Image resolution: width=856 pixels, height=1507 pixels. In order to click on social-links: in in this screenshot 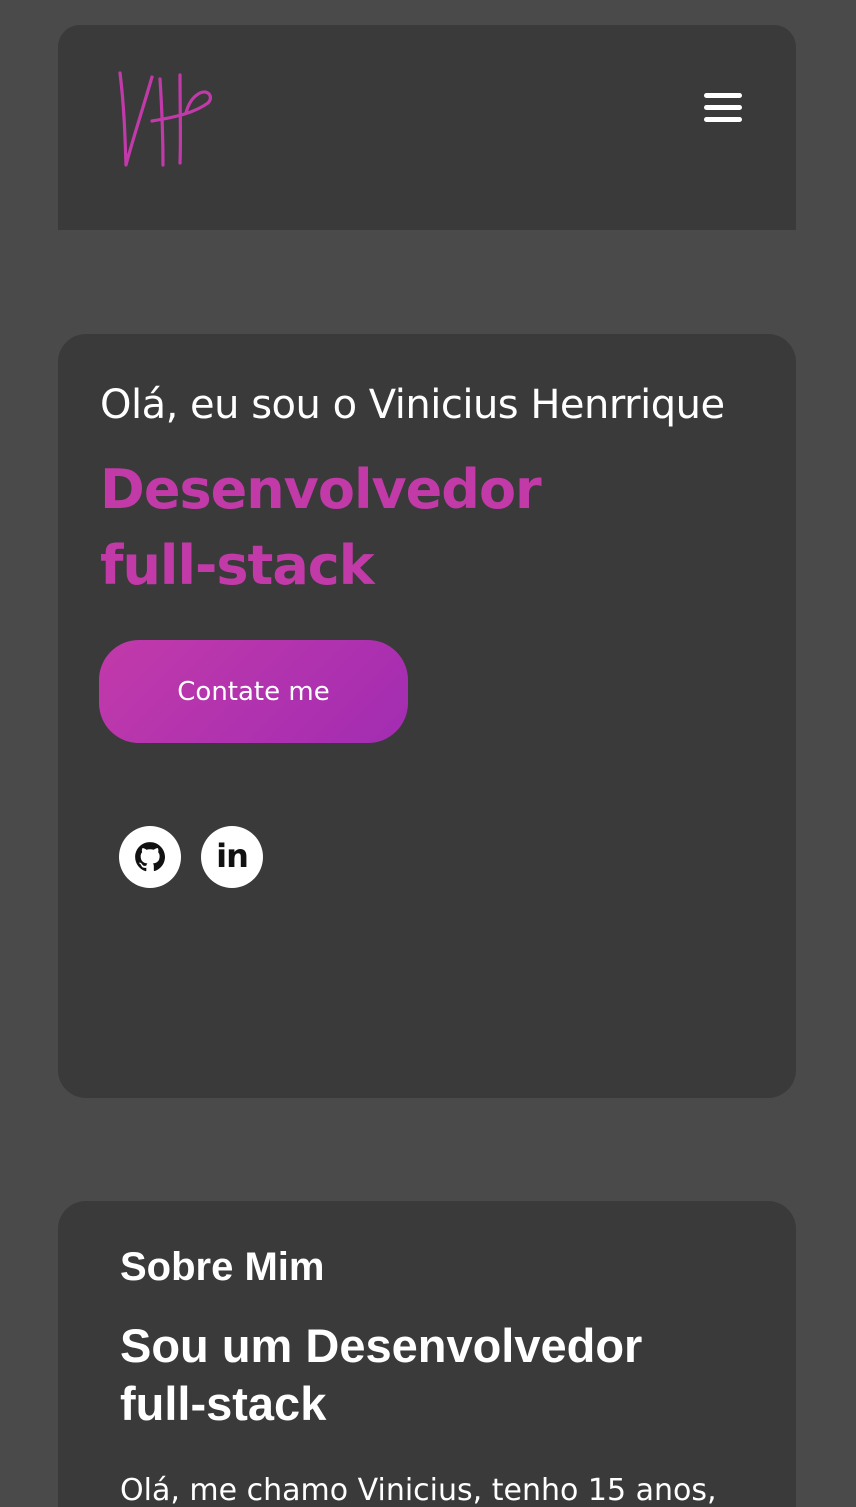, I will do `click(191, 857)`.